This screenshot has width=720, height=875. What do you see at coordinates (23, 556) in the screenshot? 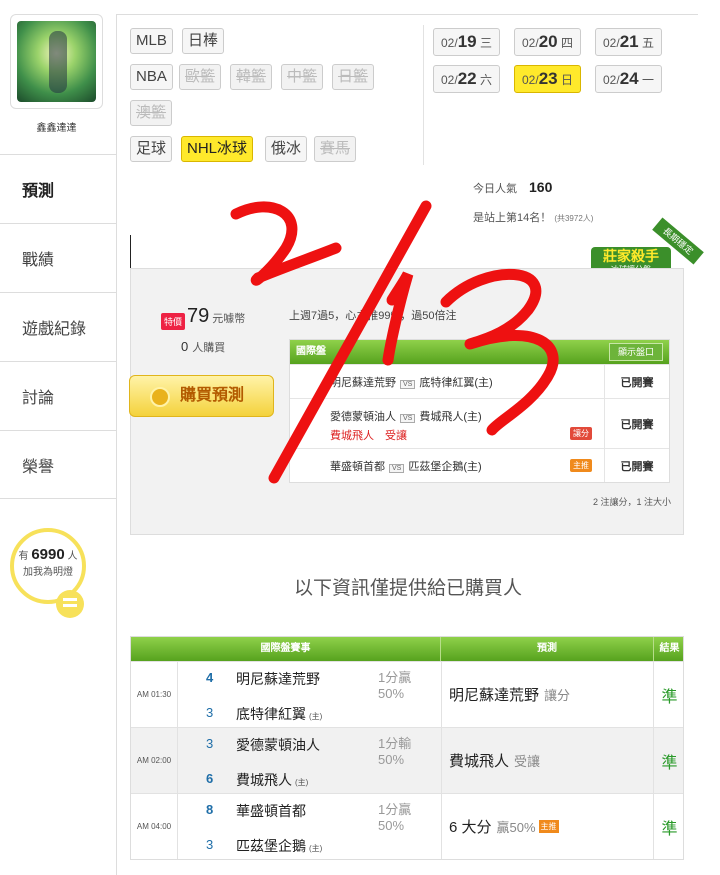
I see `fan-prefix: 有` at bounding box center [23, 556].